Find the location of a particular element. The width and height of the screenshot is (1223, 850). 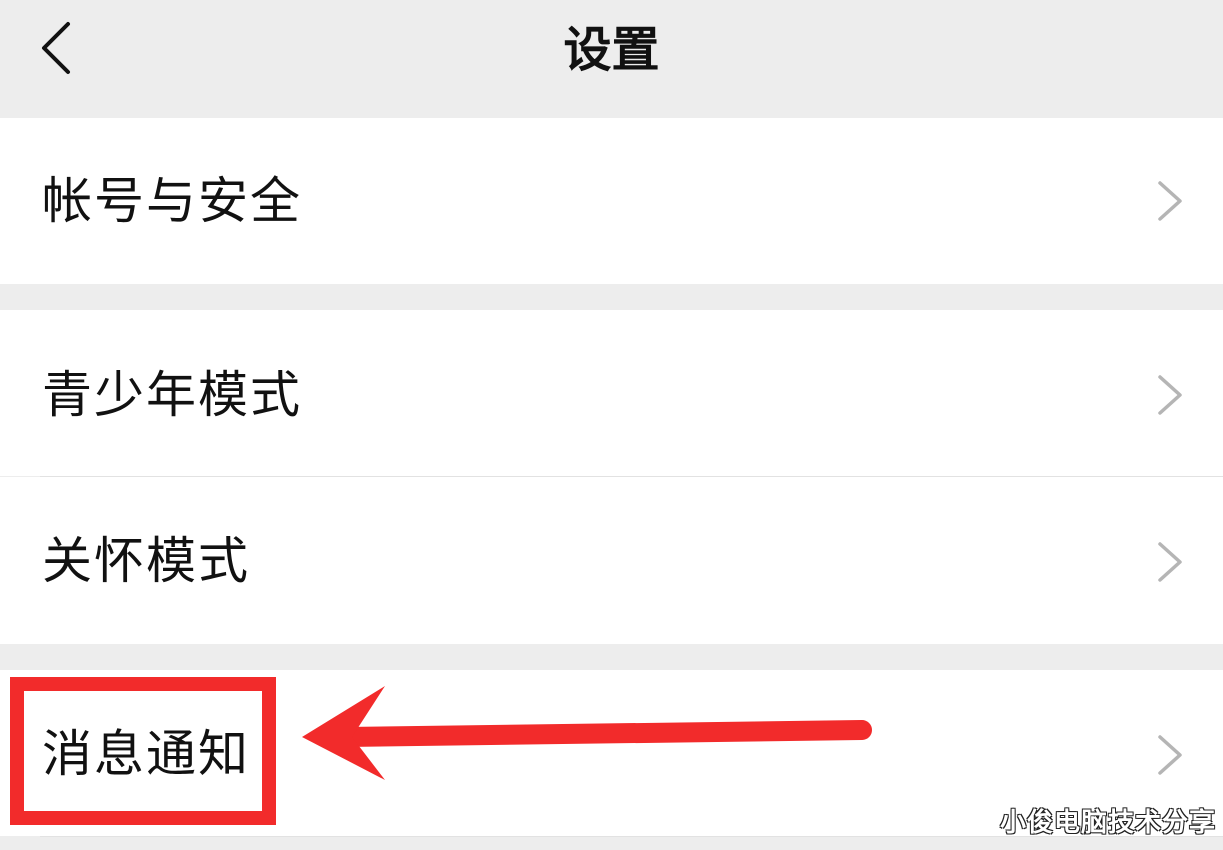

settings-item-label: 青少年模式 is located at coordinates (172, 395).